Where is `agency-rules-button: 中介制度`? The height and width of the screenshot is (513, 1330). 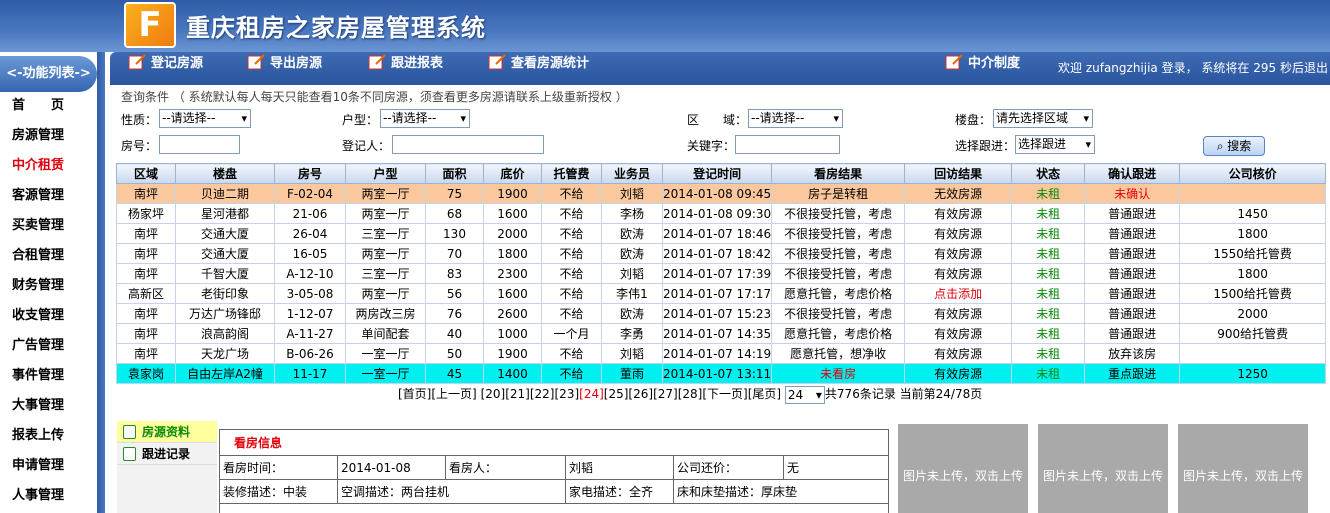 agency-rules-button: 中介制度 is located at coordinates (982, 68).